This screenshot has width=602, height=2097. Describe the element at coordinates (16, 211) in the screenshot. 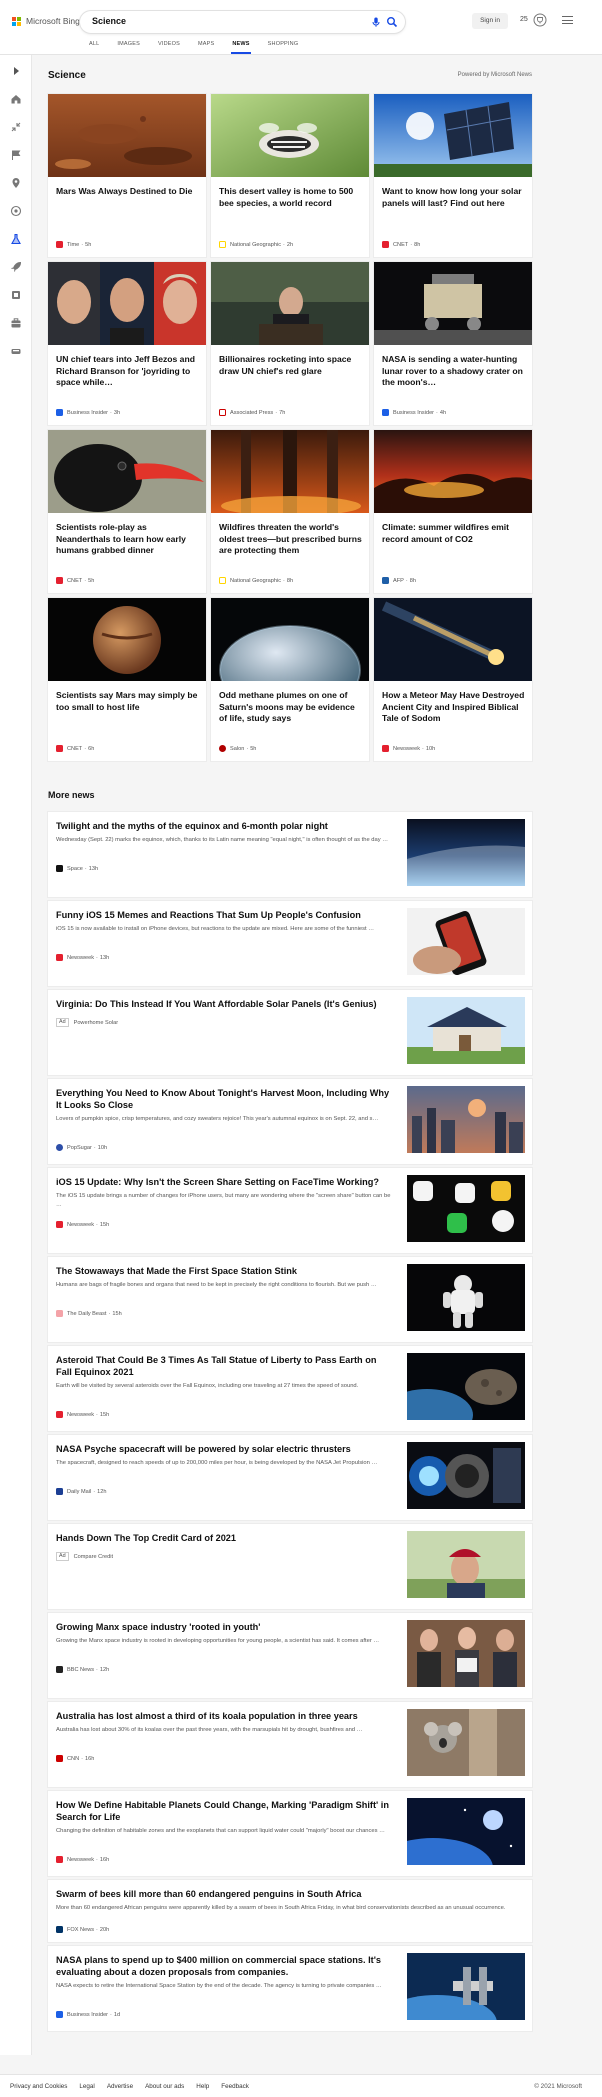

I see `globe-icon` at that location.